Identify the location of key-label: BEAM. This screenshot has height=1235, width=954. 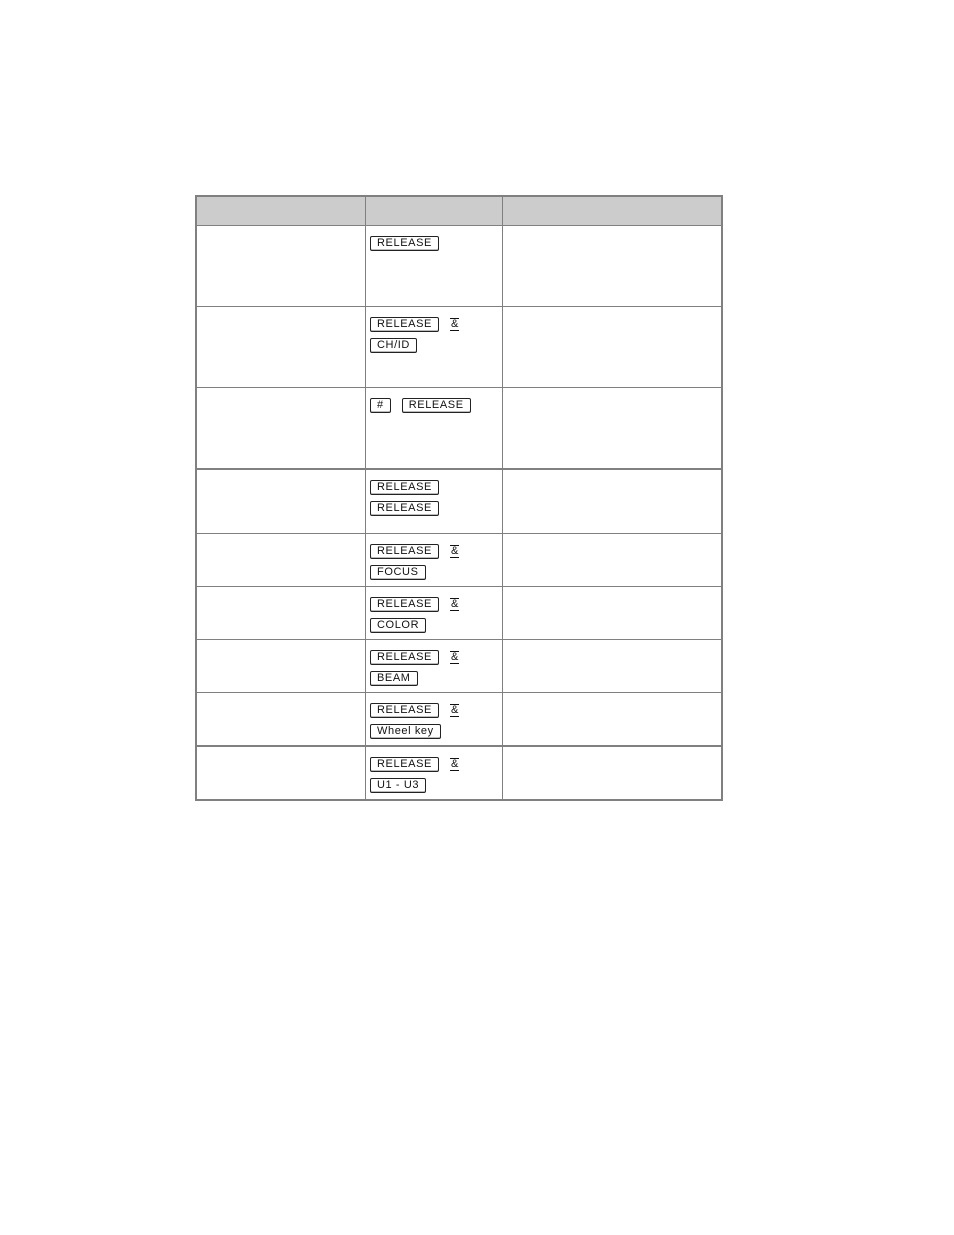
(394, 678).